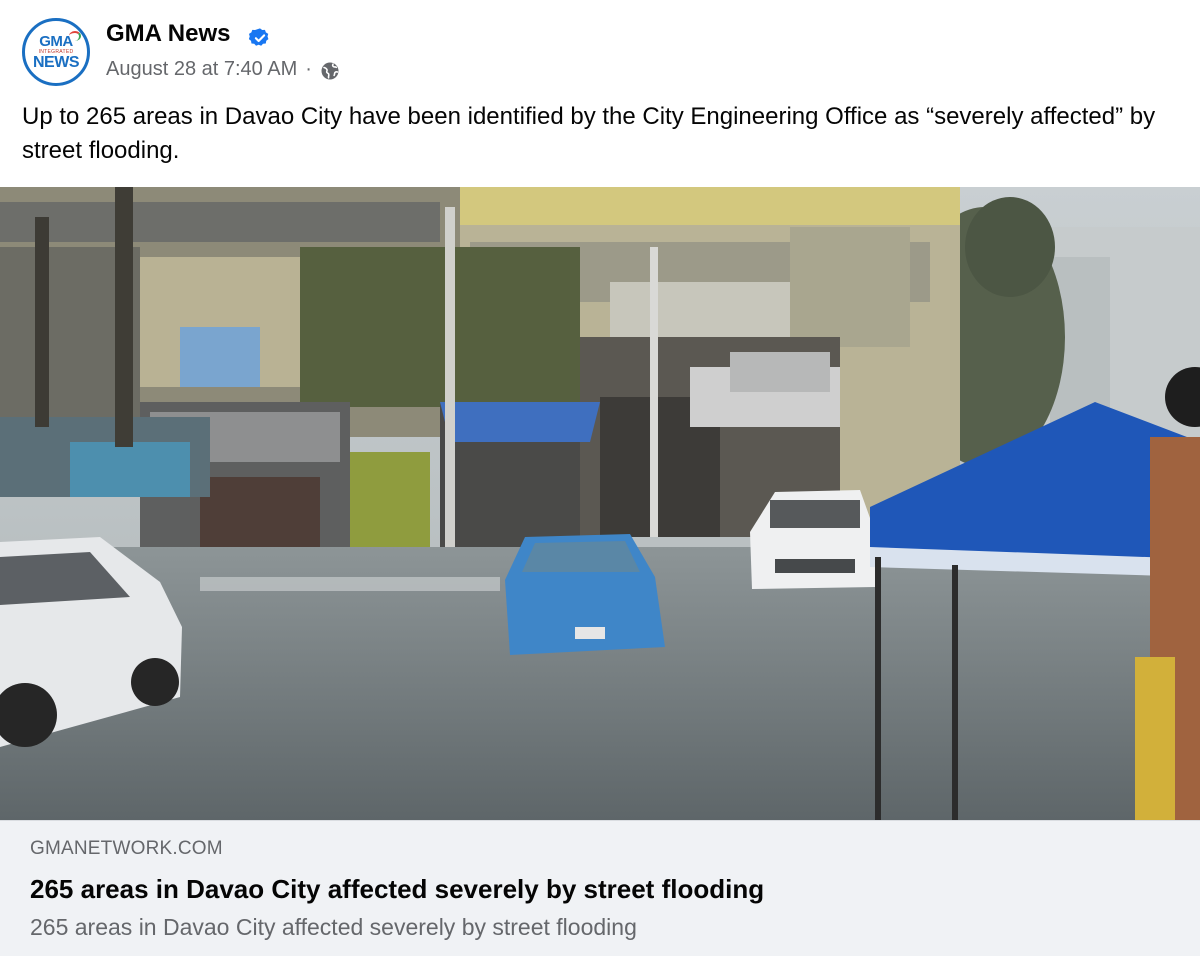 The height and width of the screenshot is (956, 1200). I want to click on avatar-logo-swirl, so click(75, 36).